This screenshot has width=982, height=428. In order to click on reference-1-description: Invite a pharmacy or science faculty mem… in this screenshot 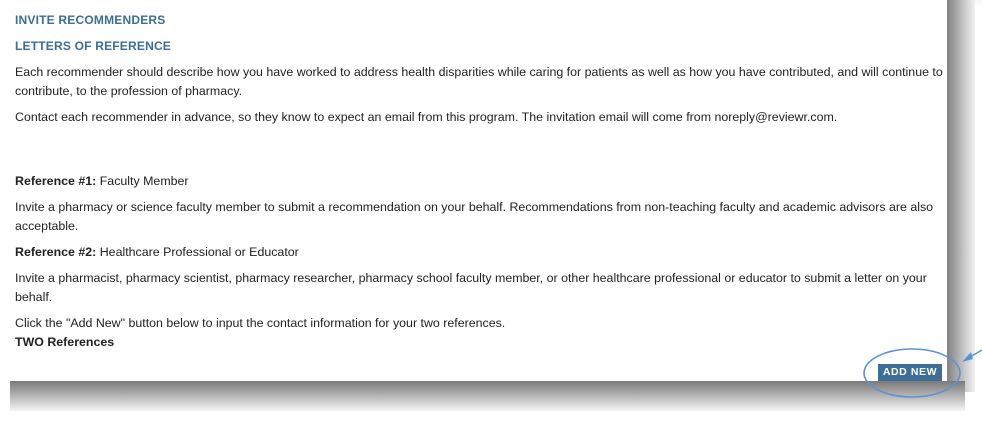, I will do `click(474, 216)`.